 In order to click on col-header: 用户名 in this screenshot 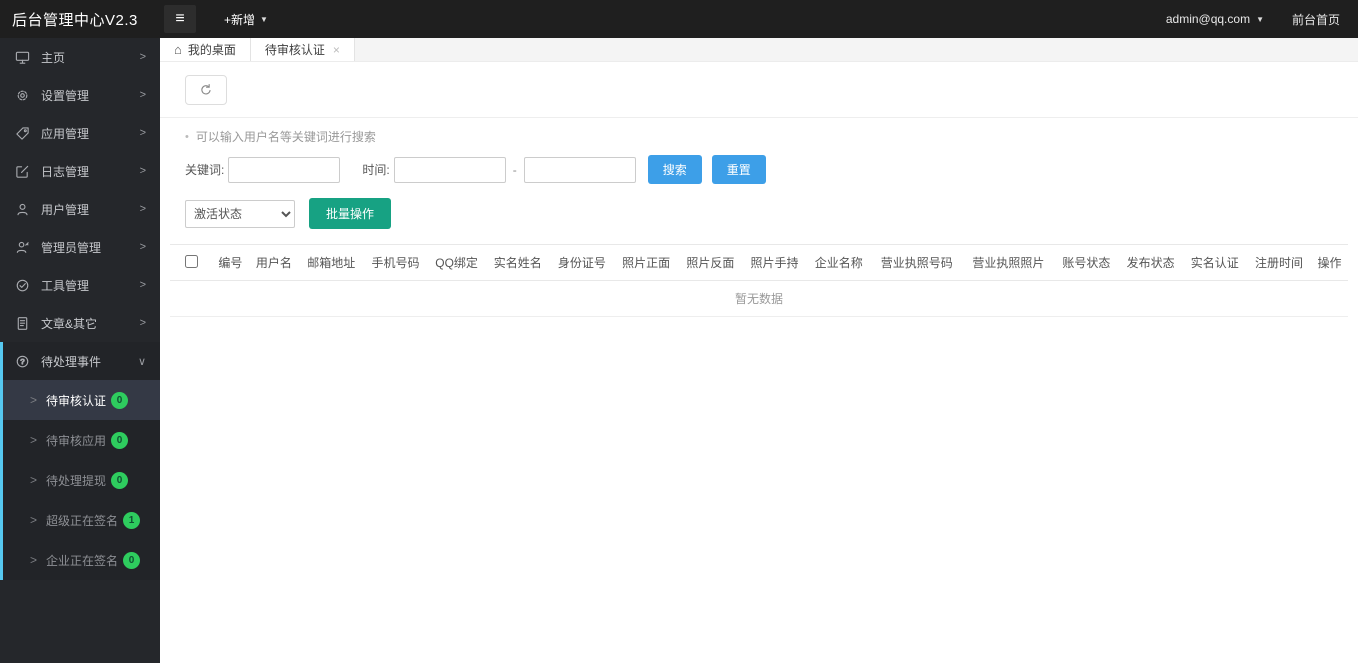, I will do `click(274, 262)`.